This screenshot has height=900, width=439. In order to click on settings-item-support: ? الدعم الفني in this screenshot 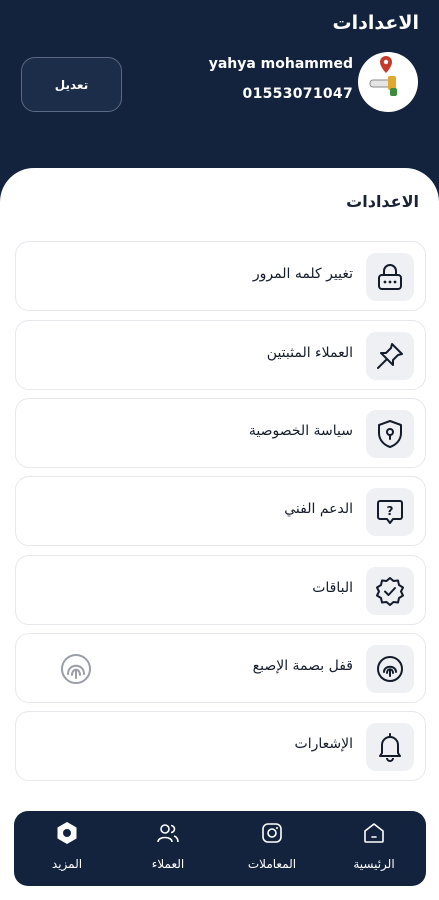, I will do `click(220, 511)`.